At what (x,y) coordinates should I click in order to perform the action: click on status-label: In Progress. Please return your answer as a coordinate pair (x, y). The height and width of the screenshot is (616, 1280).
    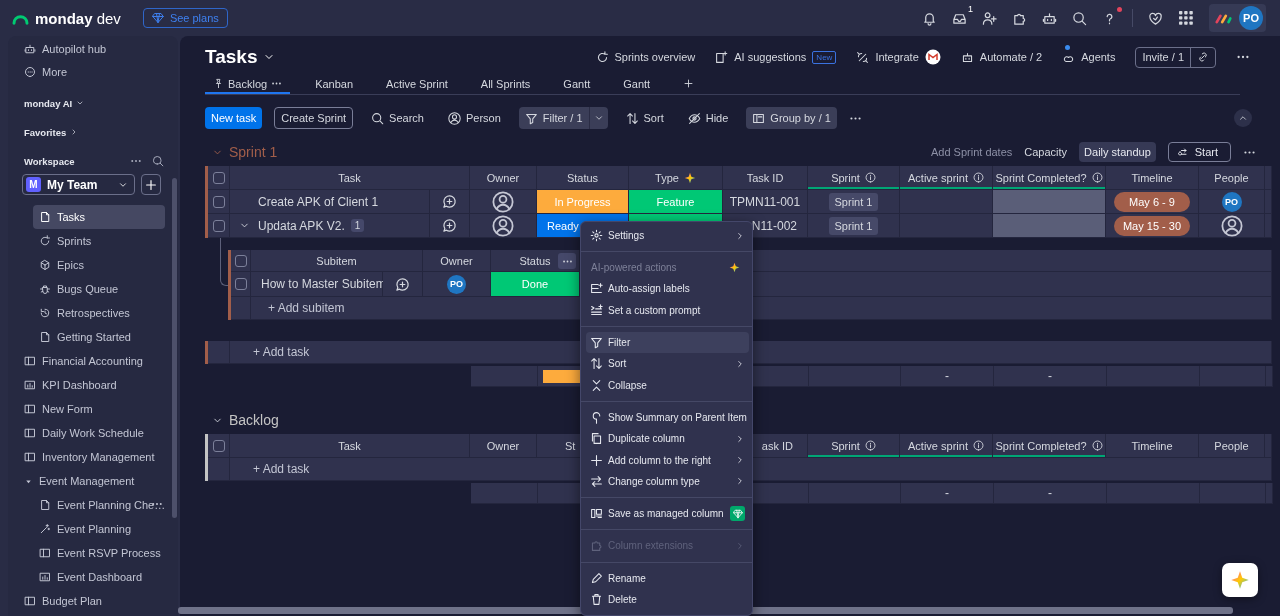
    Looking at the image, I should click on (583, 202).